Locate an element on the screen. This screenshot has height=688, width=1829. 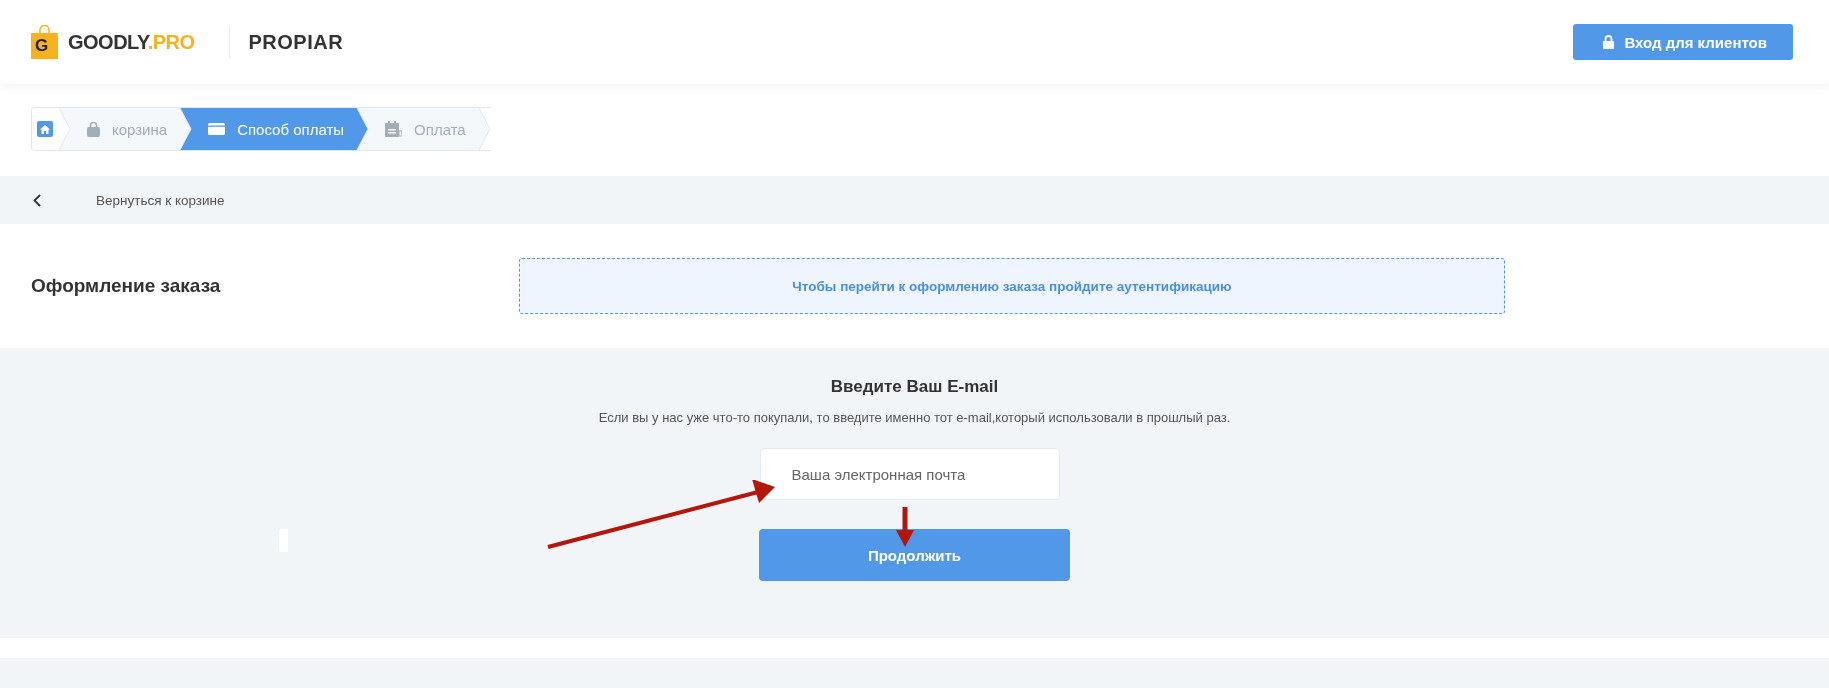
wallet-icon is located at coordinates (217, 129).